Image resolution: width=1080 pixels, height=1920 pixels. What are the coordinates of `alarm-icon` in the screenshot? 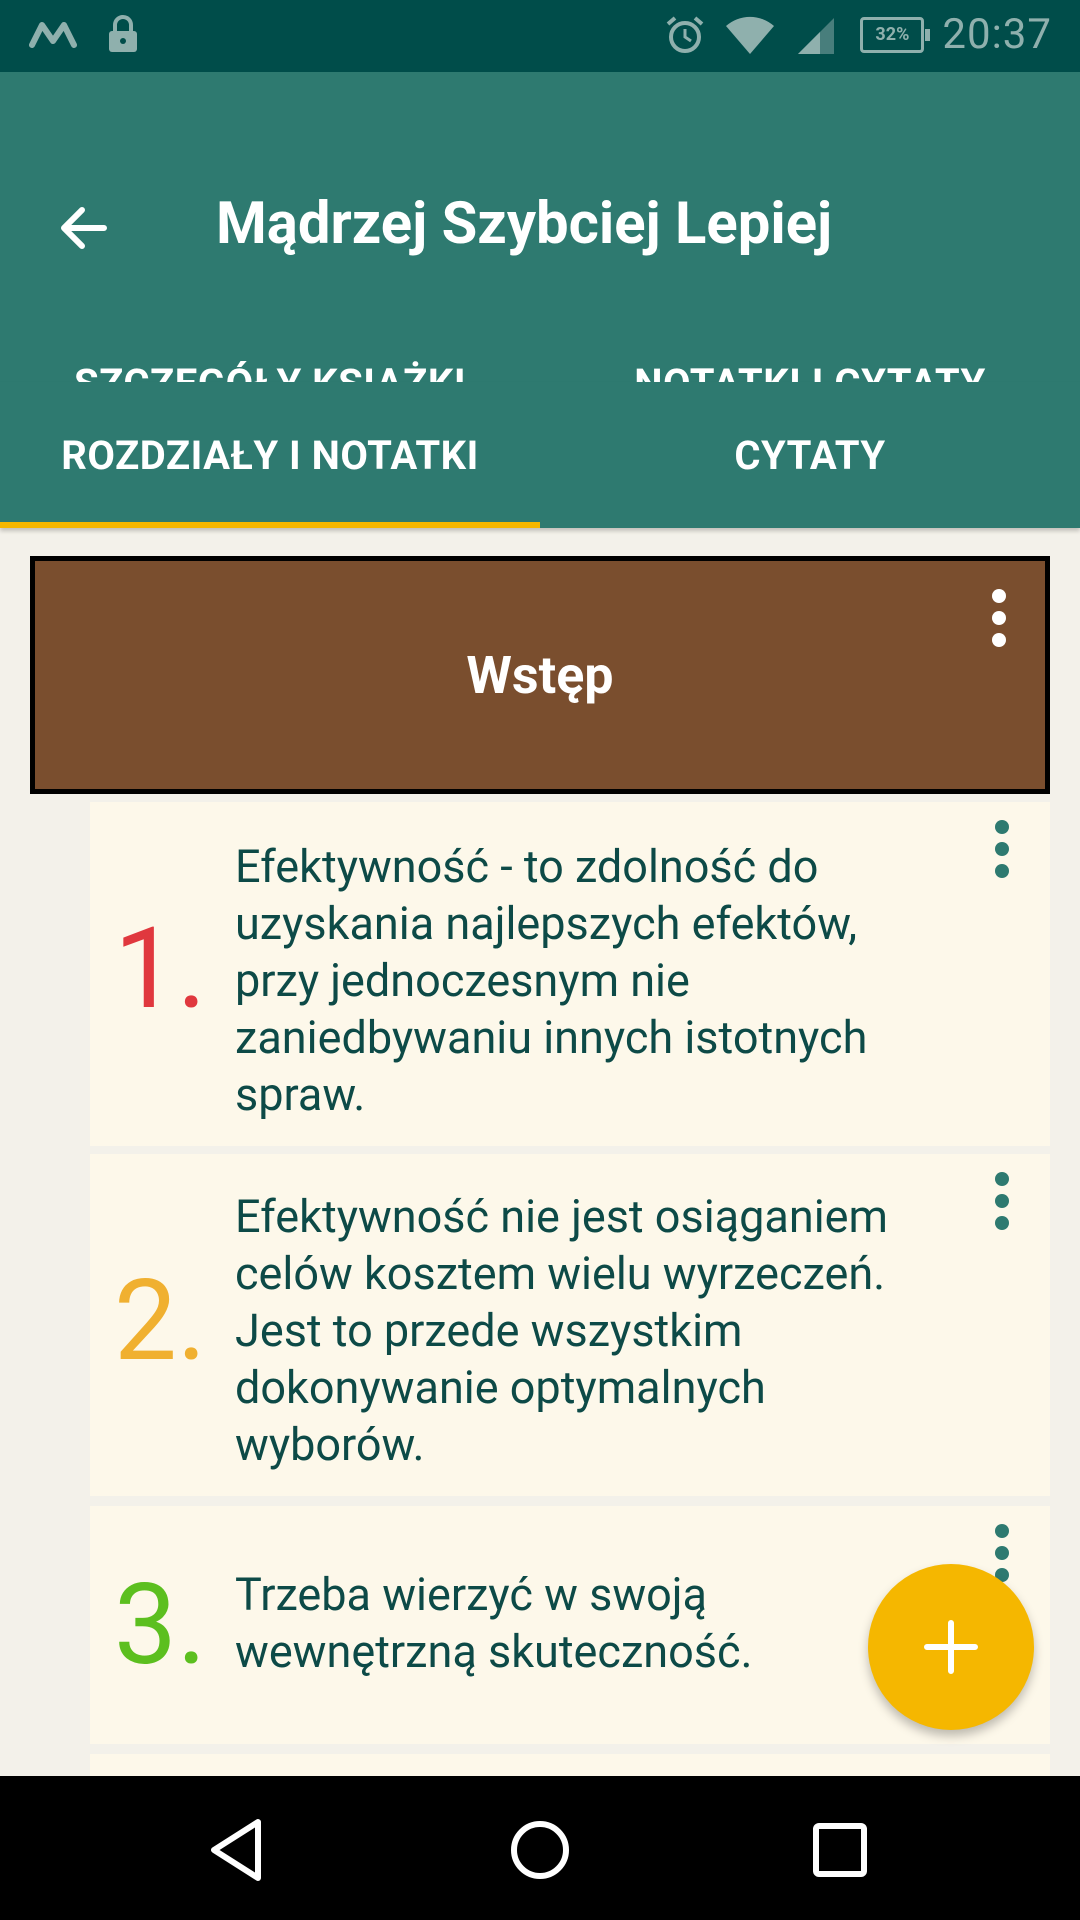 It's located at (685, 34).